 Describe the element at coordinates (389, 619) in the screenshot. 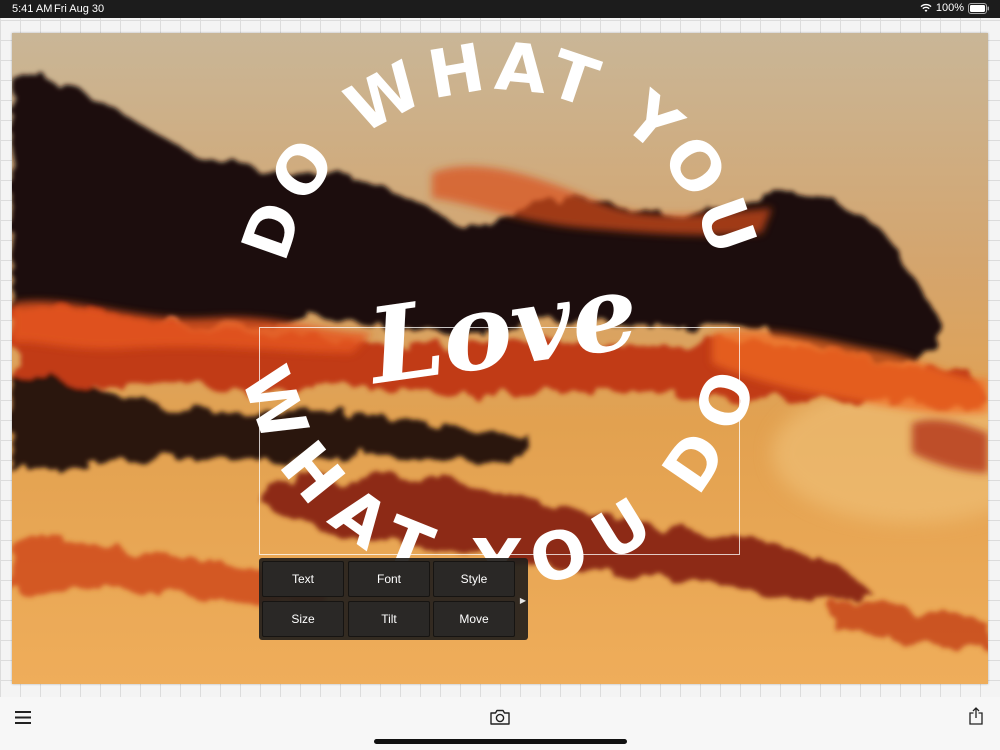

I see `tilt-button: Tilt` at that location.